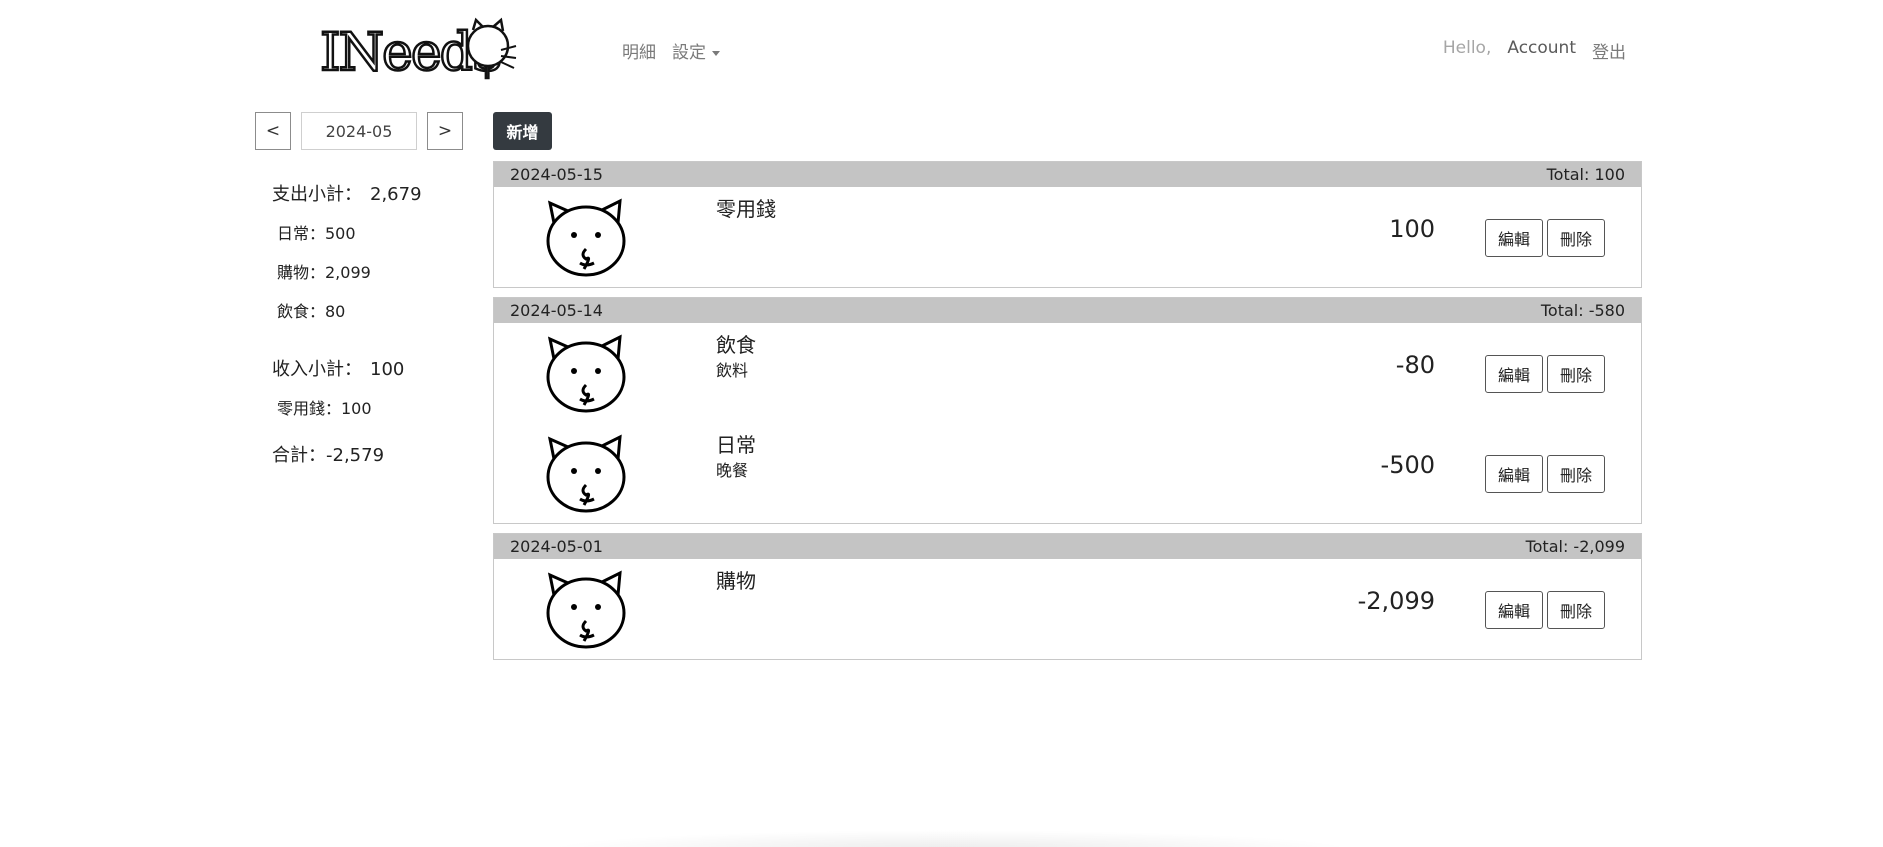  Describe the element at coordinates (746, 209) in the screenshot. I see `entry-category: 零用錢` at that location.